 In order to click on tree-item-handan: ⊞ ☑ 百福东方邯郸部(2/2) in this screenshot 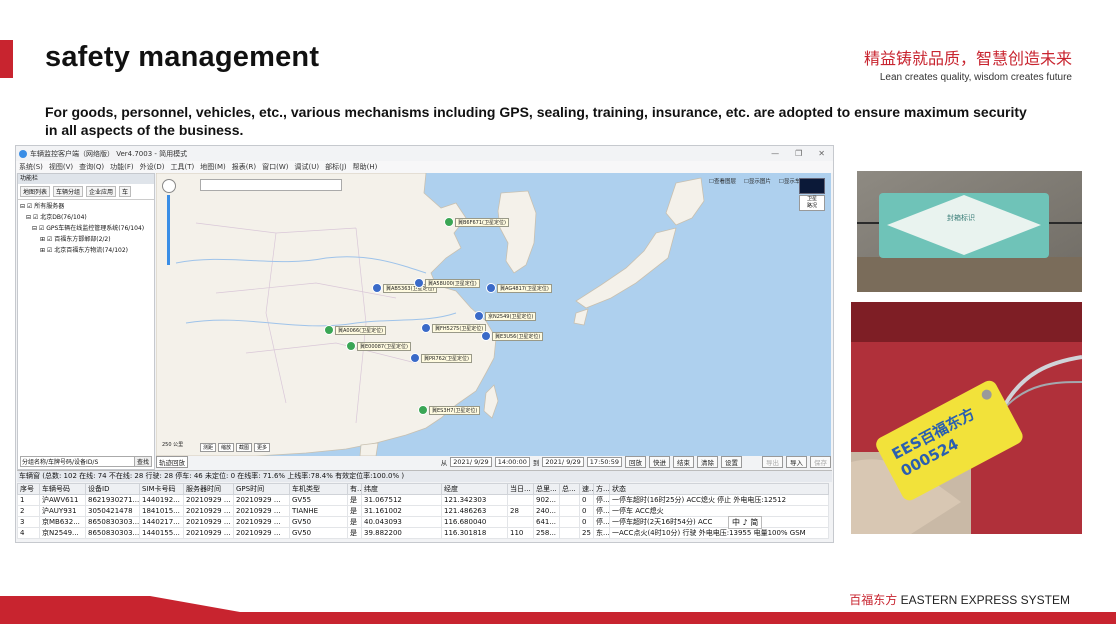, I will do `click(86, 238)`.